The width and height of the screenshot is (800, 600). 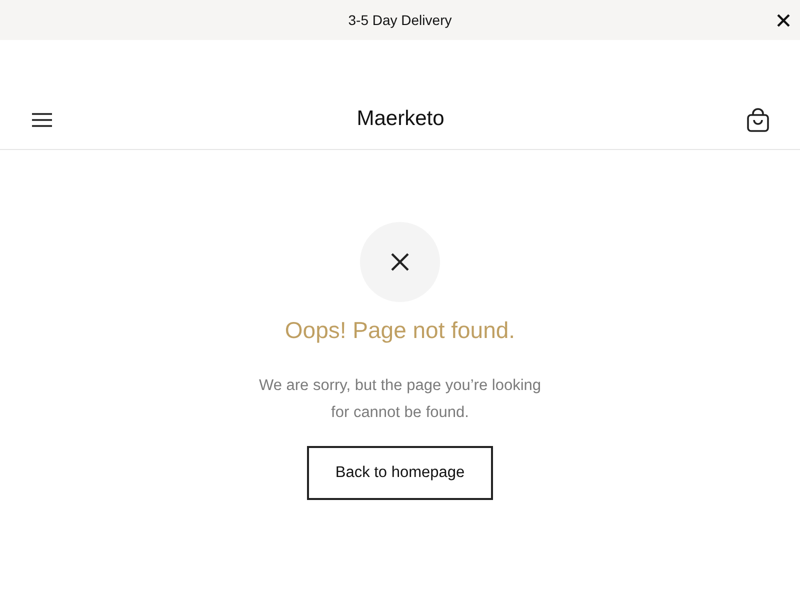 What do you see at coordinates (783, 20) in the screenshot?
I see `close-icon` at bounding box center [783, 20].